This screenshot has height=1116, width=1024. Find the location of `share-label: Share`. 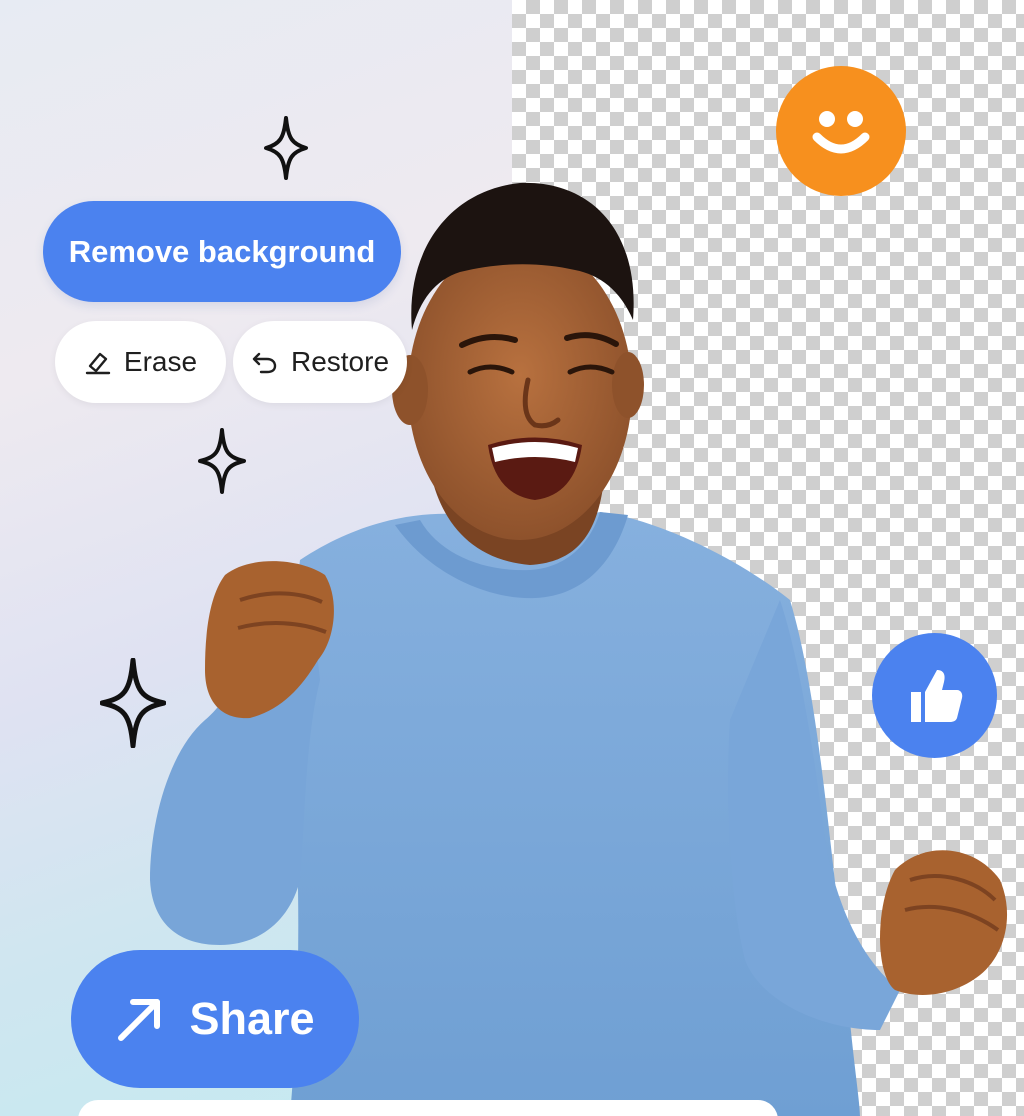

share-label: Share is located at coordinates (252, 1018).